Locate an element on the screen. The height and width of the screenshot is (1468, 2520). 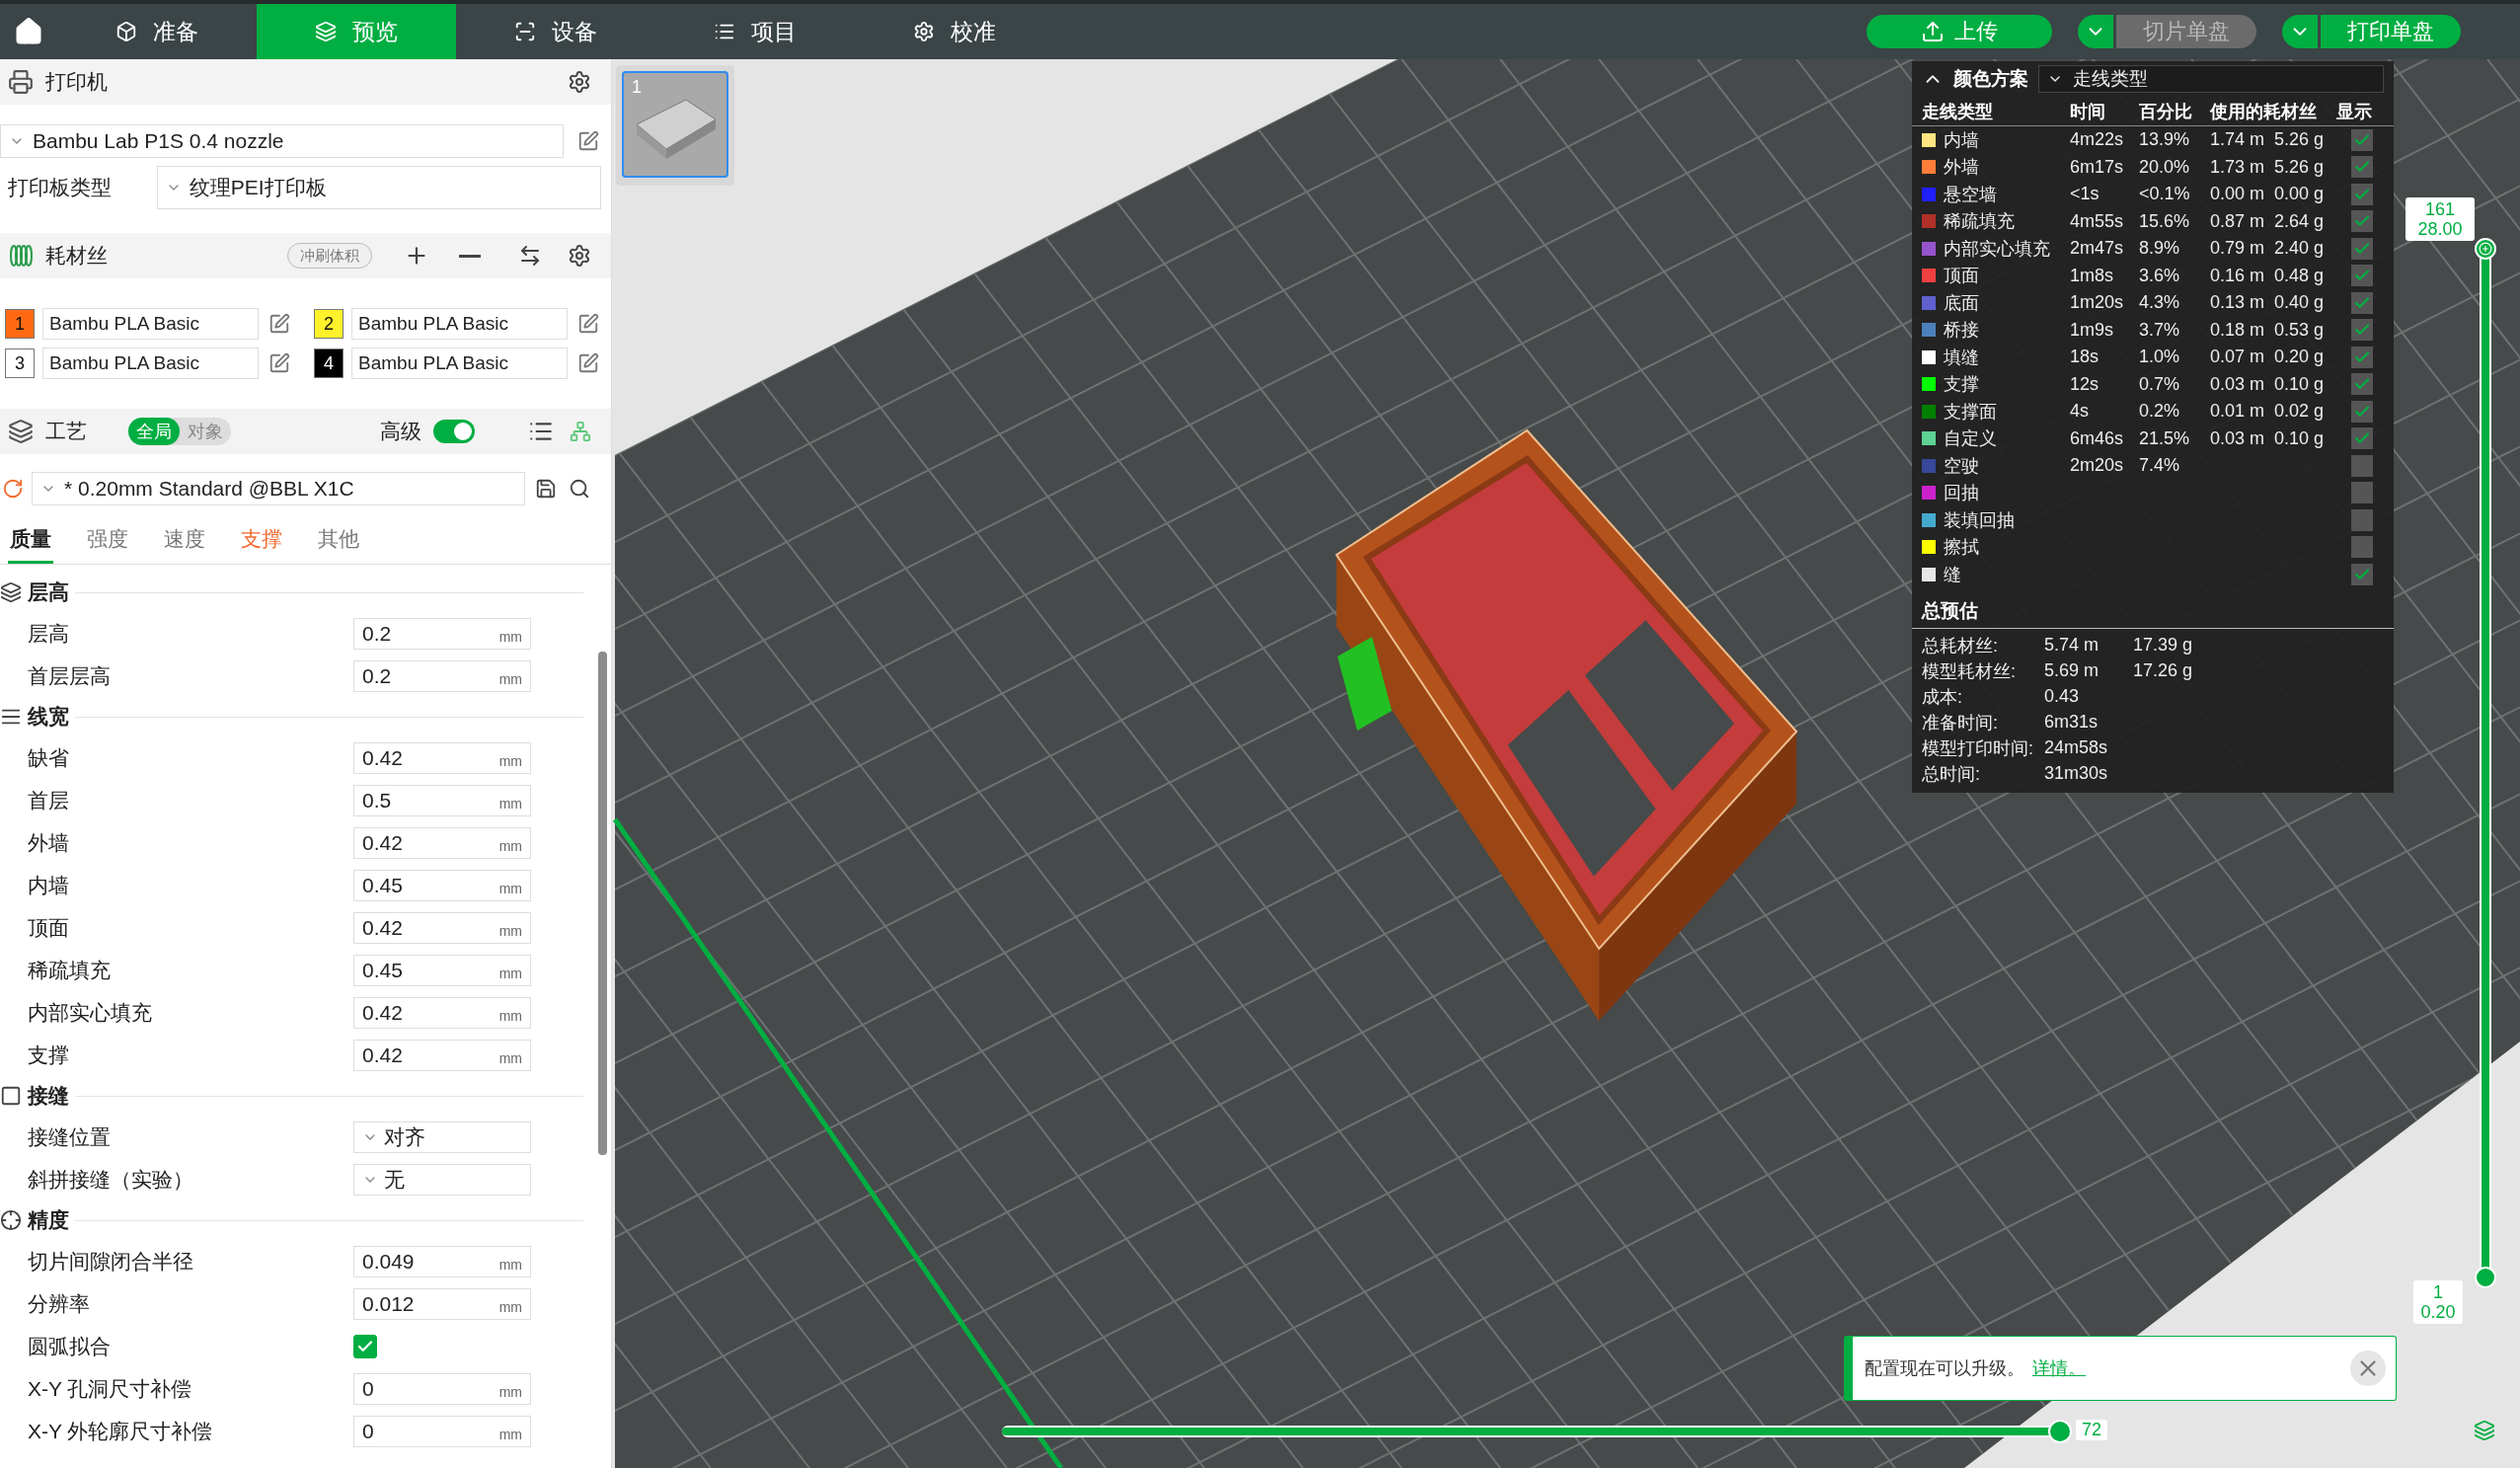
setting-label: 圆弧拟合 is located at coordinates (70, 1346).